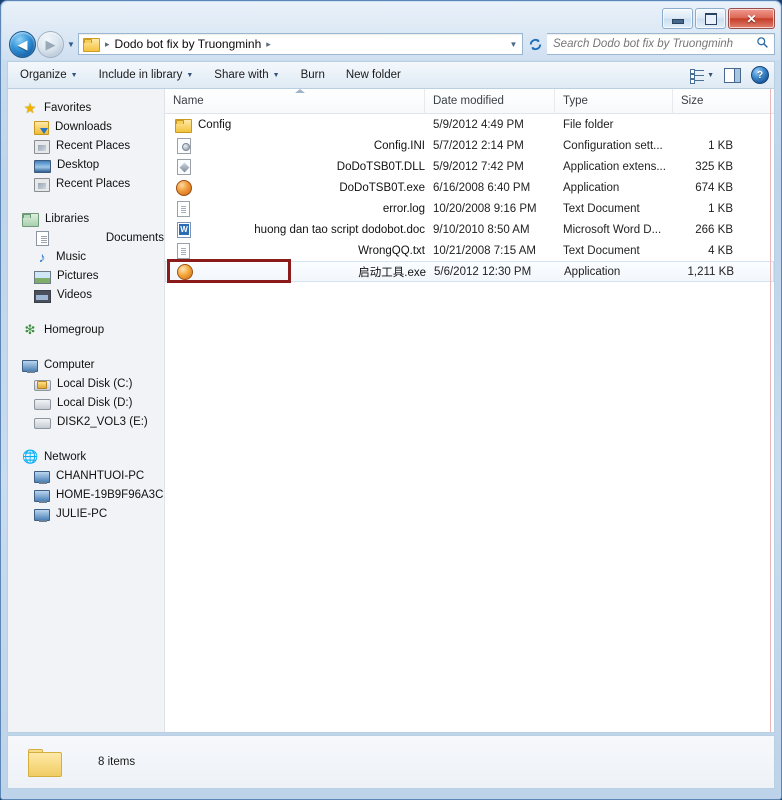 This screenshot has height=800, width=782. What do you see at coordinates (86, 164) in the screenshot?
I see `sidebar-item-desktop: Desktop` at bounding box center [86, 164].